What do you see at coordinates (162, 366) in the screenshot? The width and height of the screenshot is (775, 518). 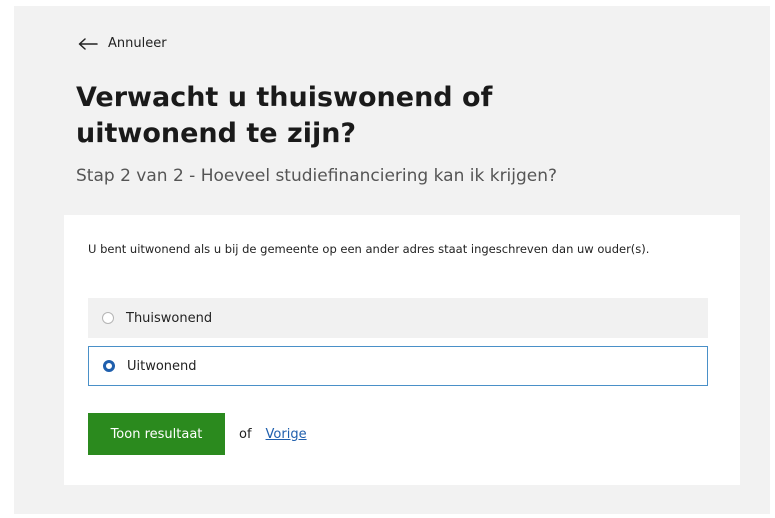 I see `radio-option-label: Uitwonend` at bounding box center [162, 366].